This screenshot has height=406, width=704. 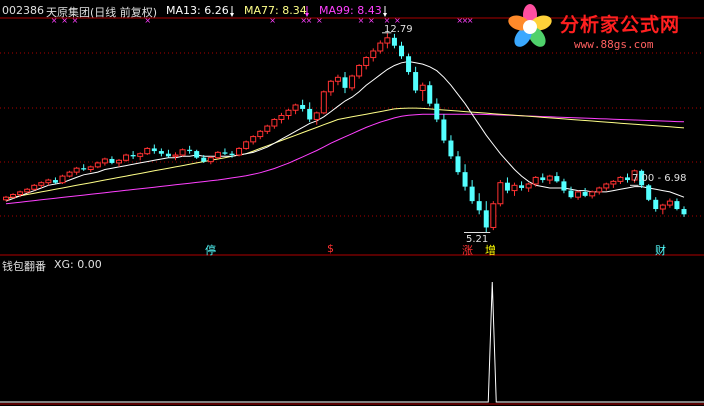 I want to click on stock-name: 天原集团(日线 前复权), so click(x=102, y=12).